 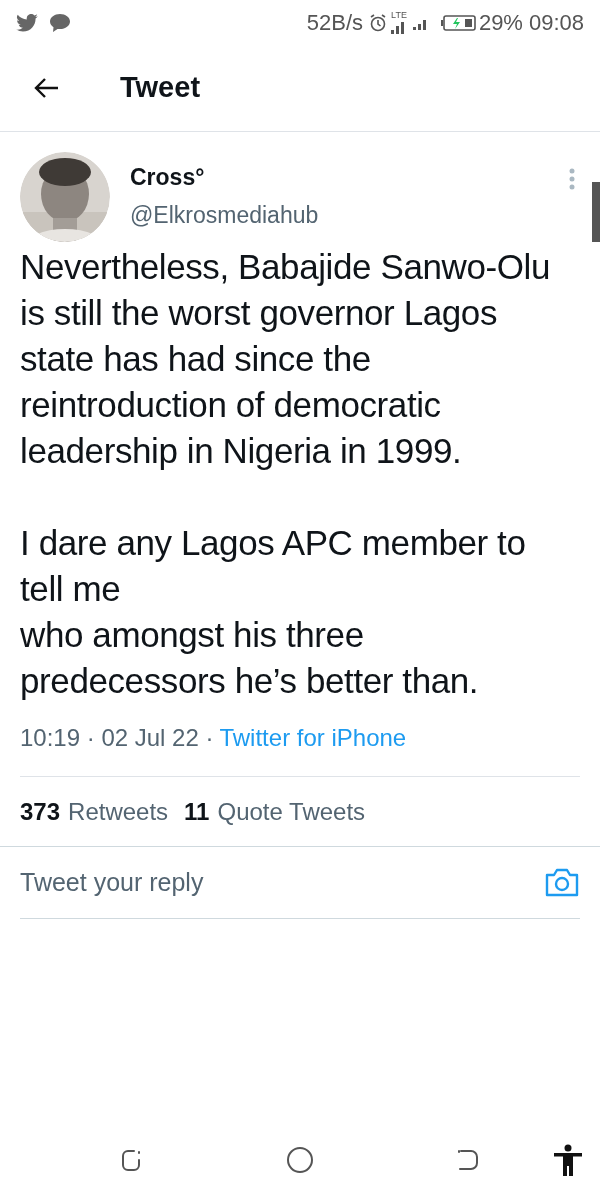 What do you see at coordinates (556, 23) in the screenshot?
I see `clock-time: 09:08` at bounding box center [556, 23].